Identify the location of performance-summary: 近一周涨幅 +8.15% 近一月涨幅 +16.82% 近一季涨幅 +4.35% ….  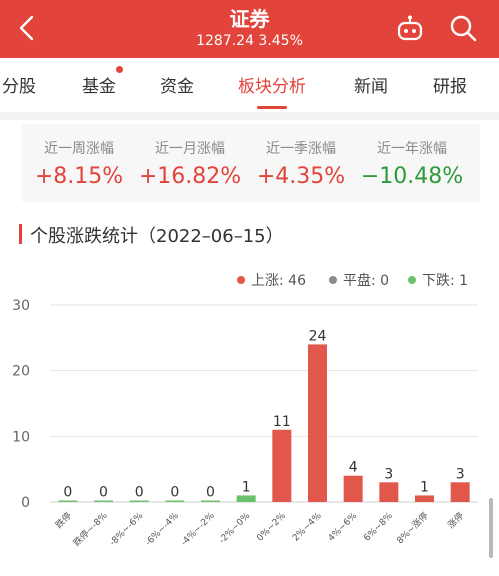
(251, 163).